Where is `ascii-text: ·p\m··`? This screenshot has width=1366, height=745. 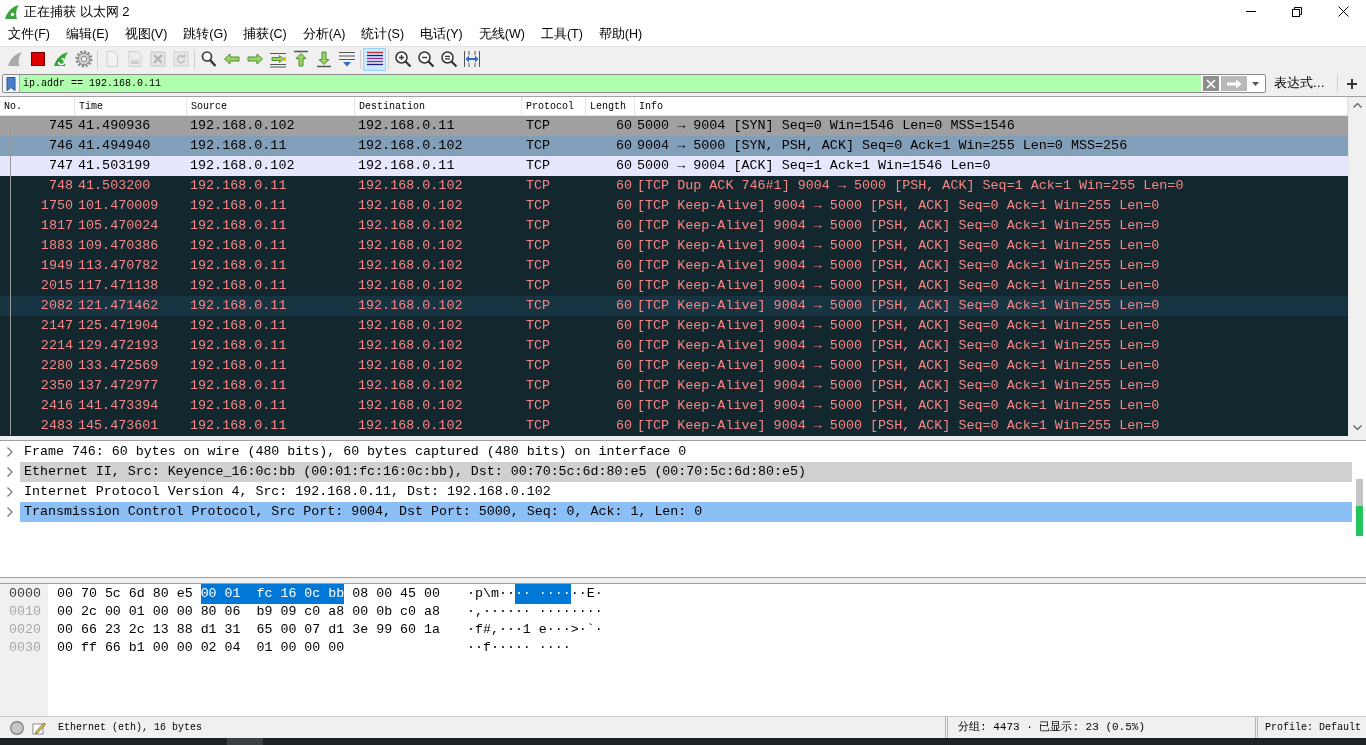
ascii-text: ·p\m·· is located at coordinates (491, 594).